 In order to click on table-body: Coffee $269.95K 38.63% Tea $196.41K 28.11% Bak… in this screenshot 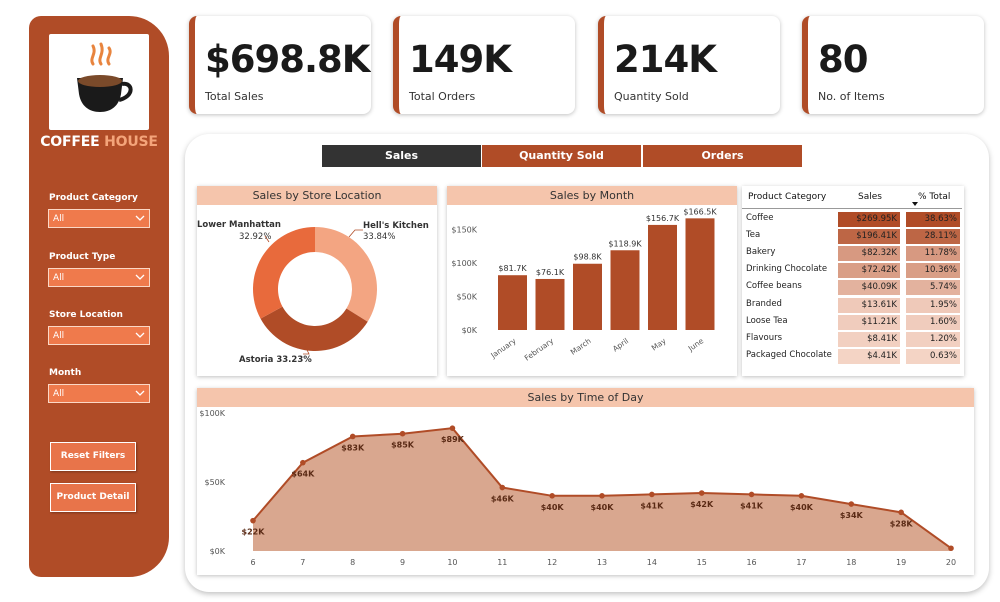, I will do `click(852, 291)`.